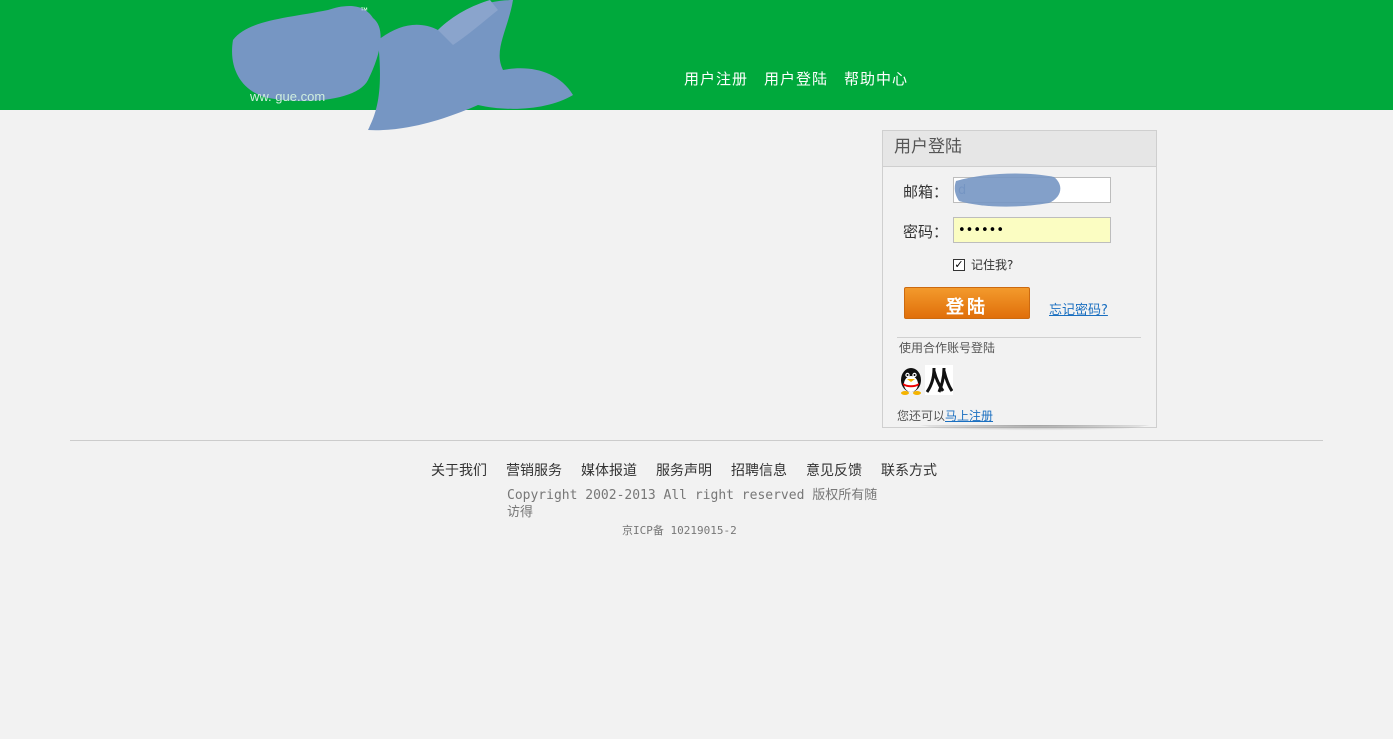 Image resolution: width=1393 pixels, height=739 pixels. Describe the element at coordinates (1019, 337) in the screenshot. I see `divider` at that location.